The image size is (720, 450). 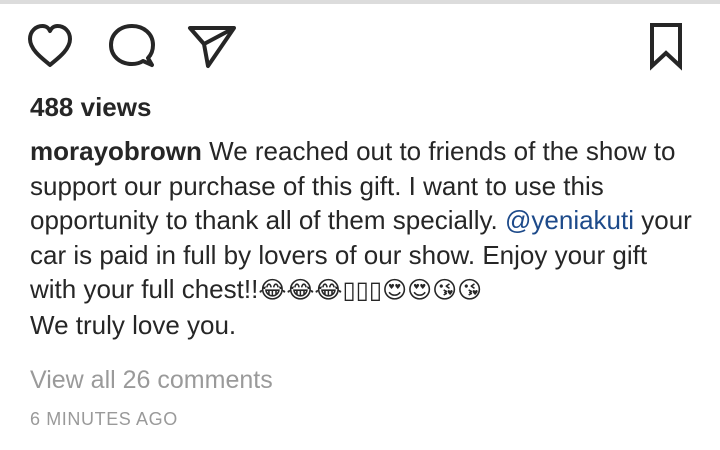 I want to click on top-divider, so click(x=360, y=2).